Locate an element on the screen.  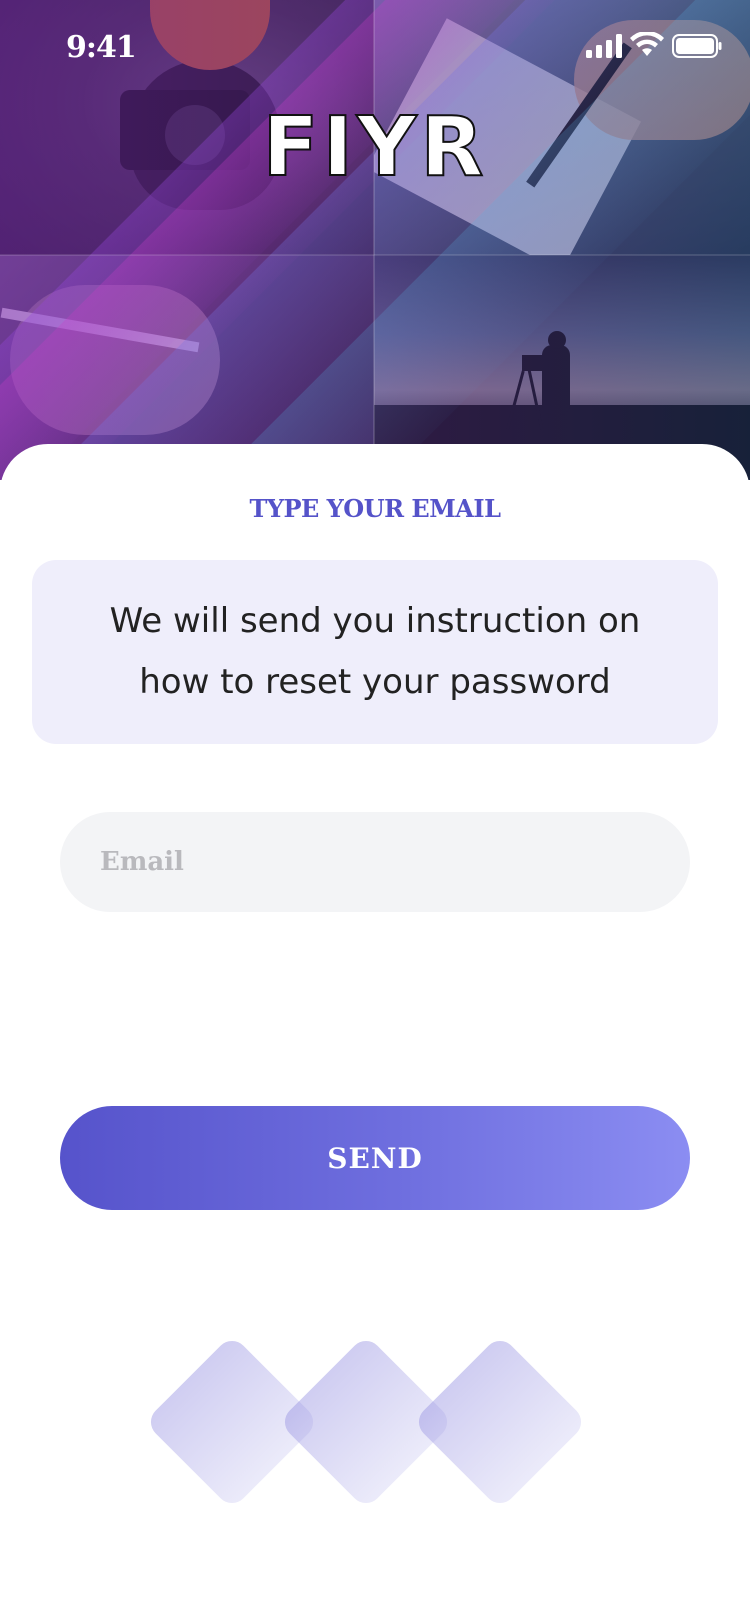
status-time: 9:41 is located at coordinates (101, 47).